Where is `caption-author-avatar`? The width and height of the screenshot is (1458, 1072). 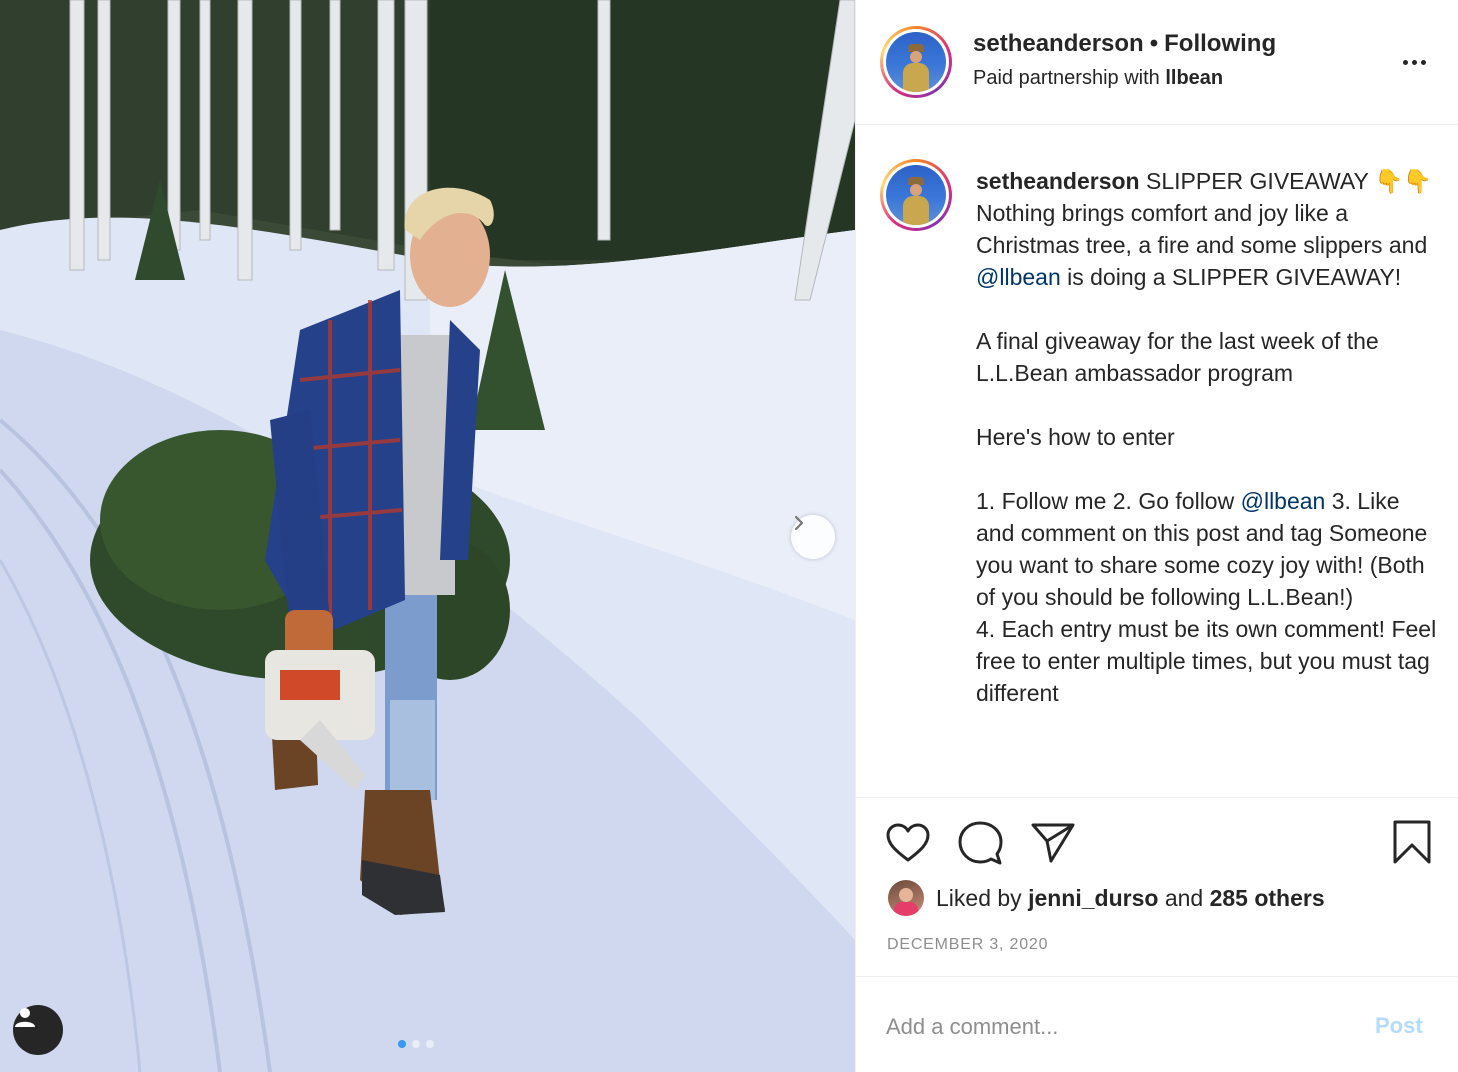
caption-author-avatar is located at coordinates (916, 195).